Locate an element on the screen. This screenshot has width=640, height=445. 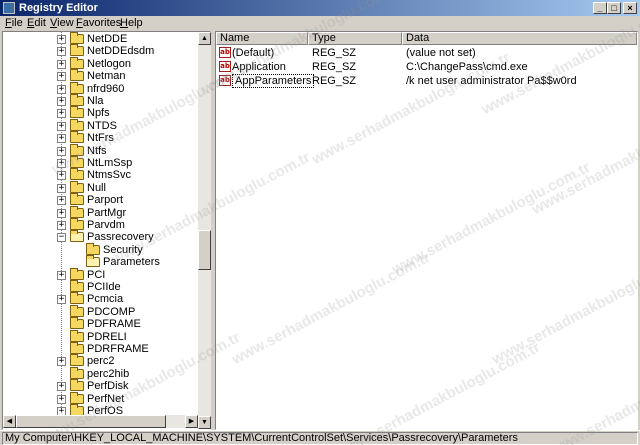
menu-view: View is located at coordinates (62, 23).